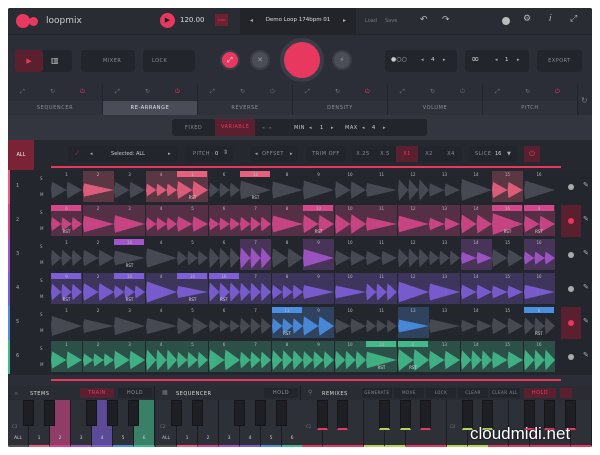 Image resolution: width=600 pixels, height=455 pixels. What do you see at coordinates (66, 288) in the screenshot?
I see `slice: 9 RST` at bounding box center [66, 288].